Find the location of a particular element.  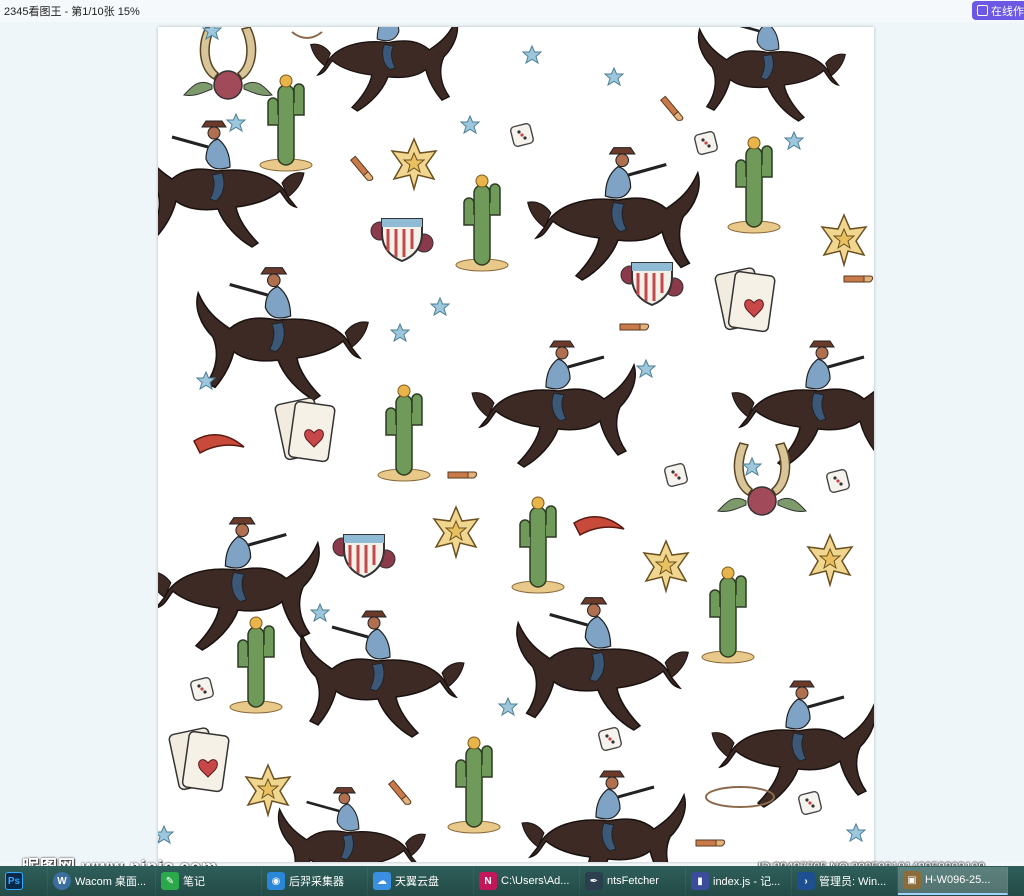

powershell-icon: › is located at coordinates (806, 881).